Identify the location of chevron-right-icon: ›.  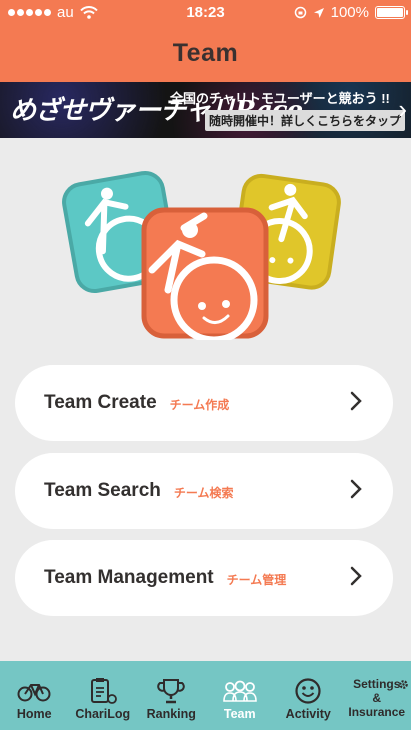
(402, 109).